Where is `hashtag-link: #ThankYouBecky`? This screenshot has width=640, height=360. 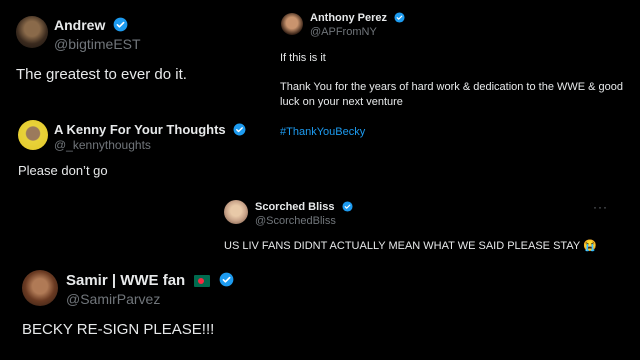
hashtag-link: #ThankYouBecky is located at coordinates (322, 132).